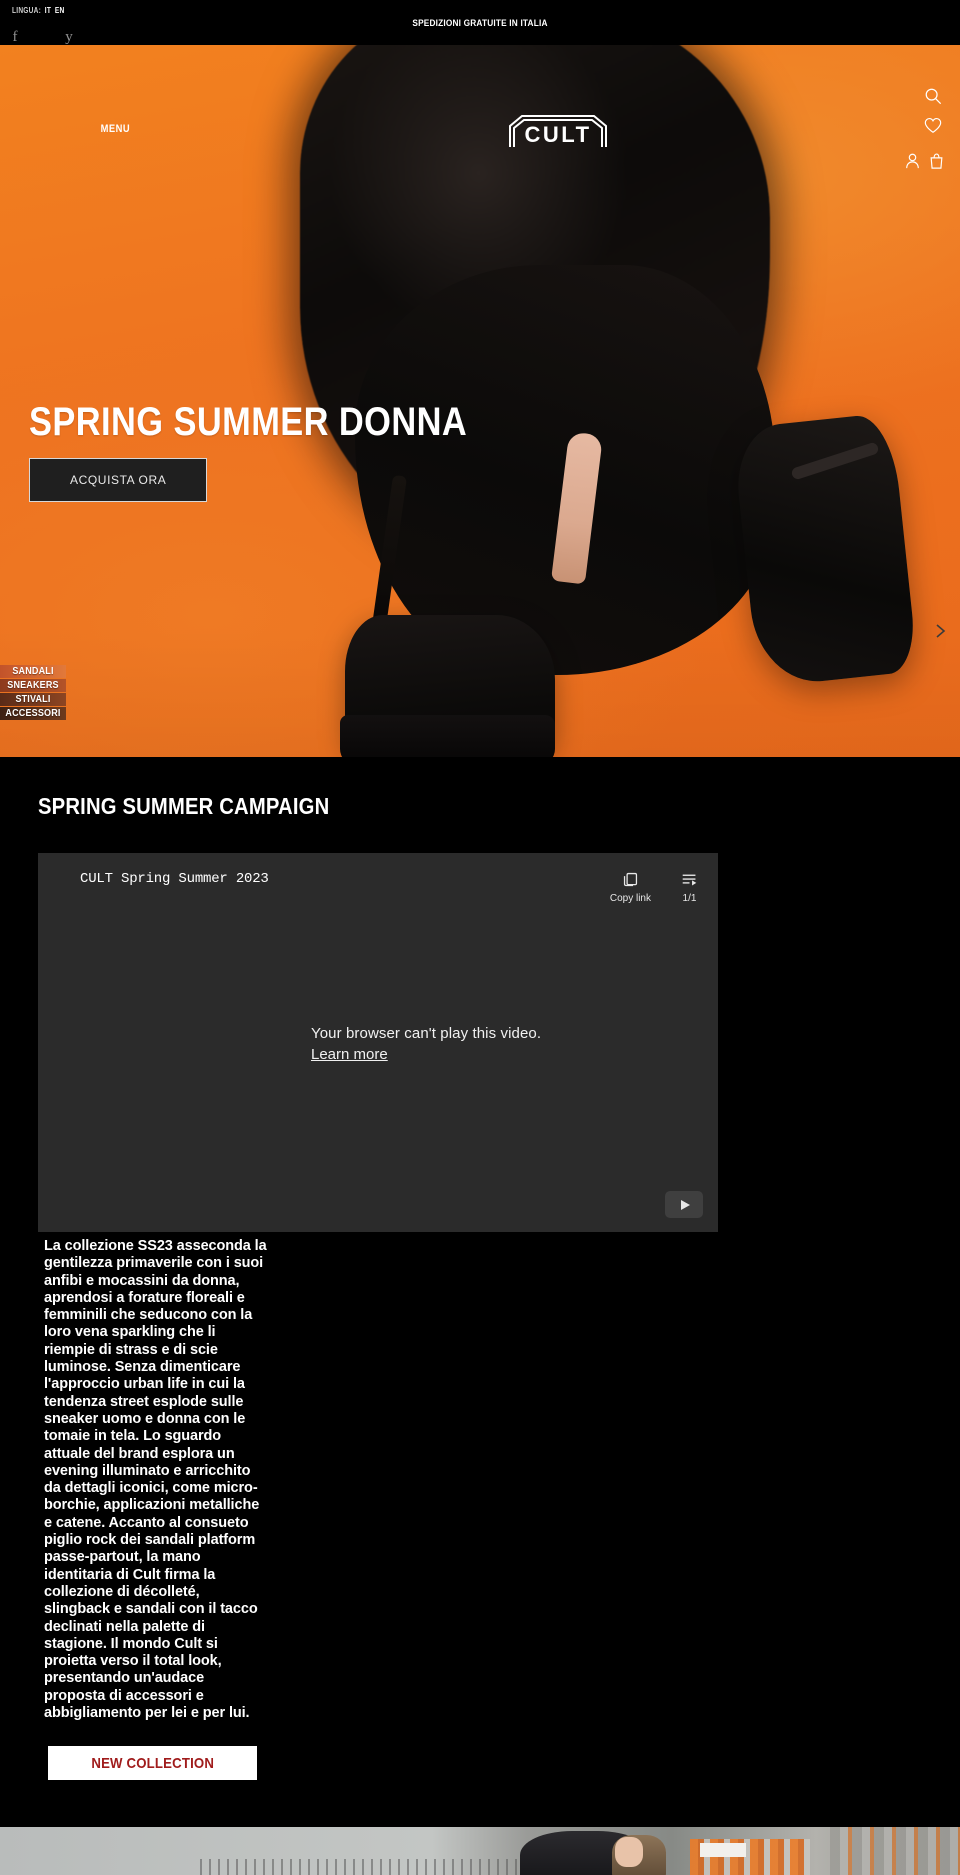  Describe the element at coordinates (480, 692) in the screenshot. I see `hero-gradient-overlay` at that location.